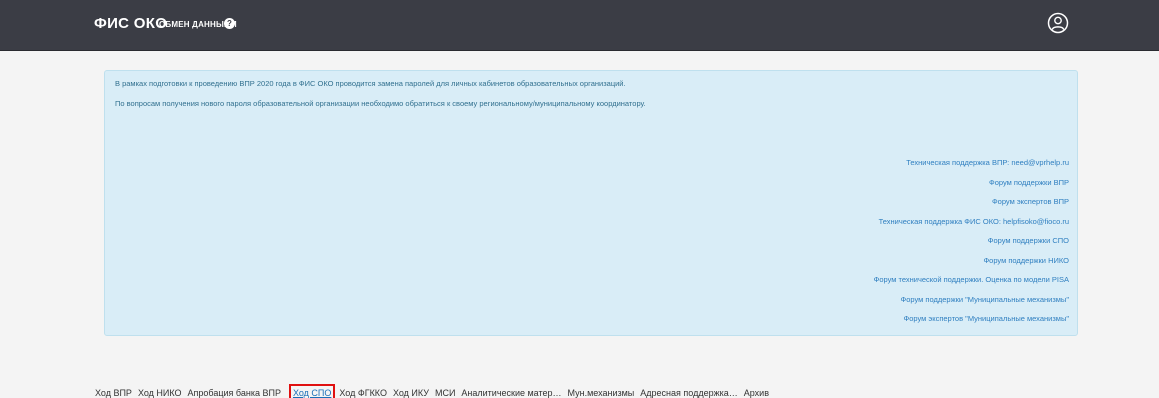  What do you see at coordinates (113, 393) in the screenshot?
I see `tab-hod-vpr: Ход ВПР` at bounding box center [113, 393].